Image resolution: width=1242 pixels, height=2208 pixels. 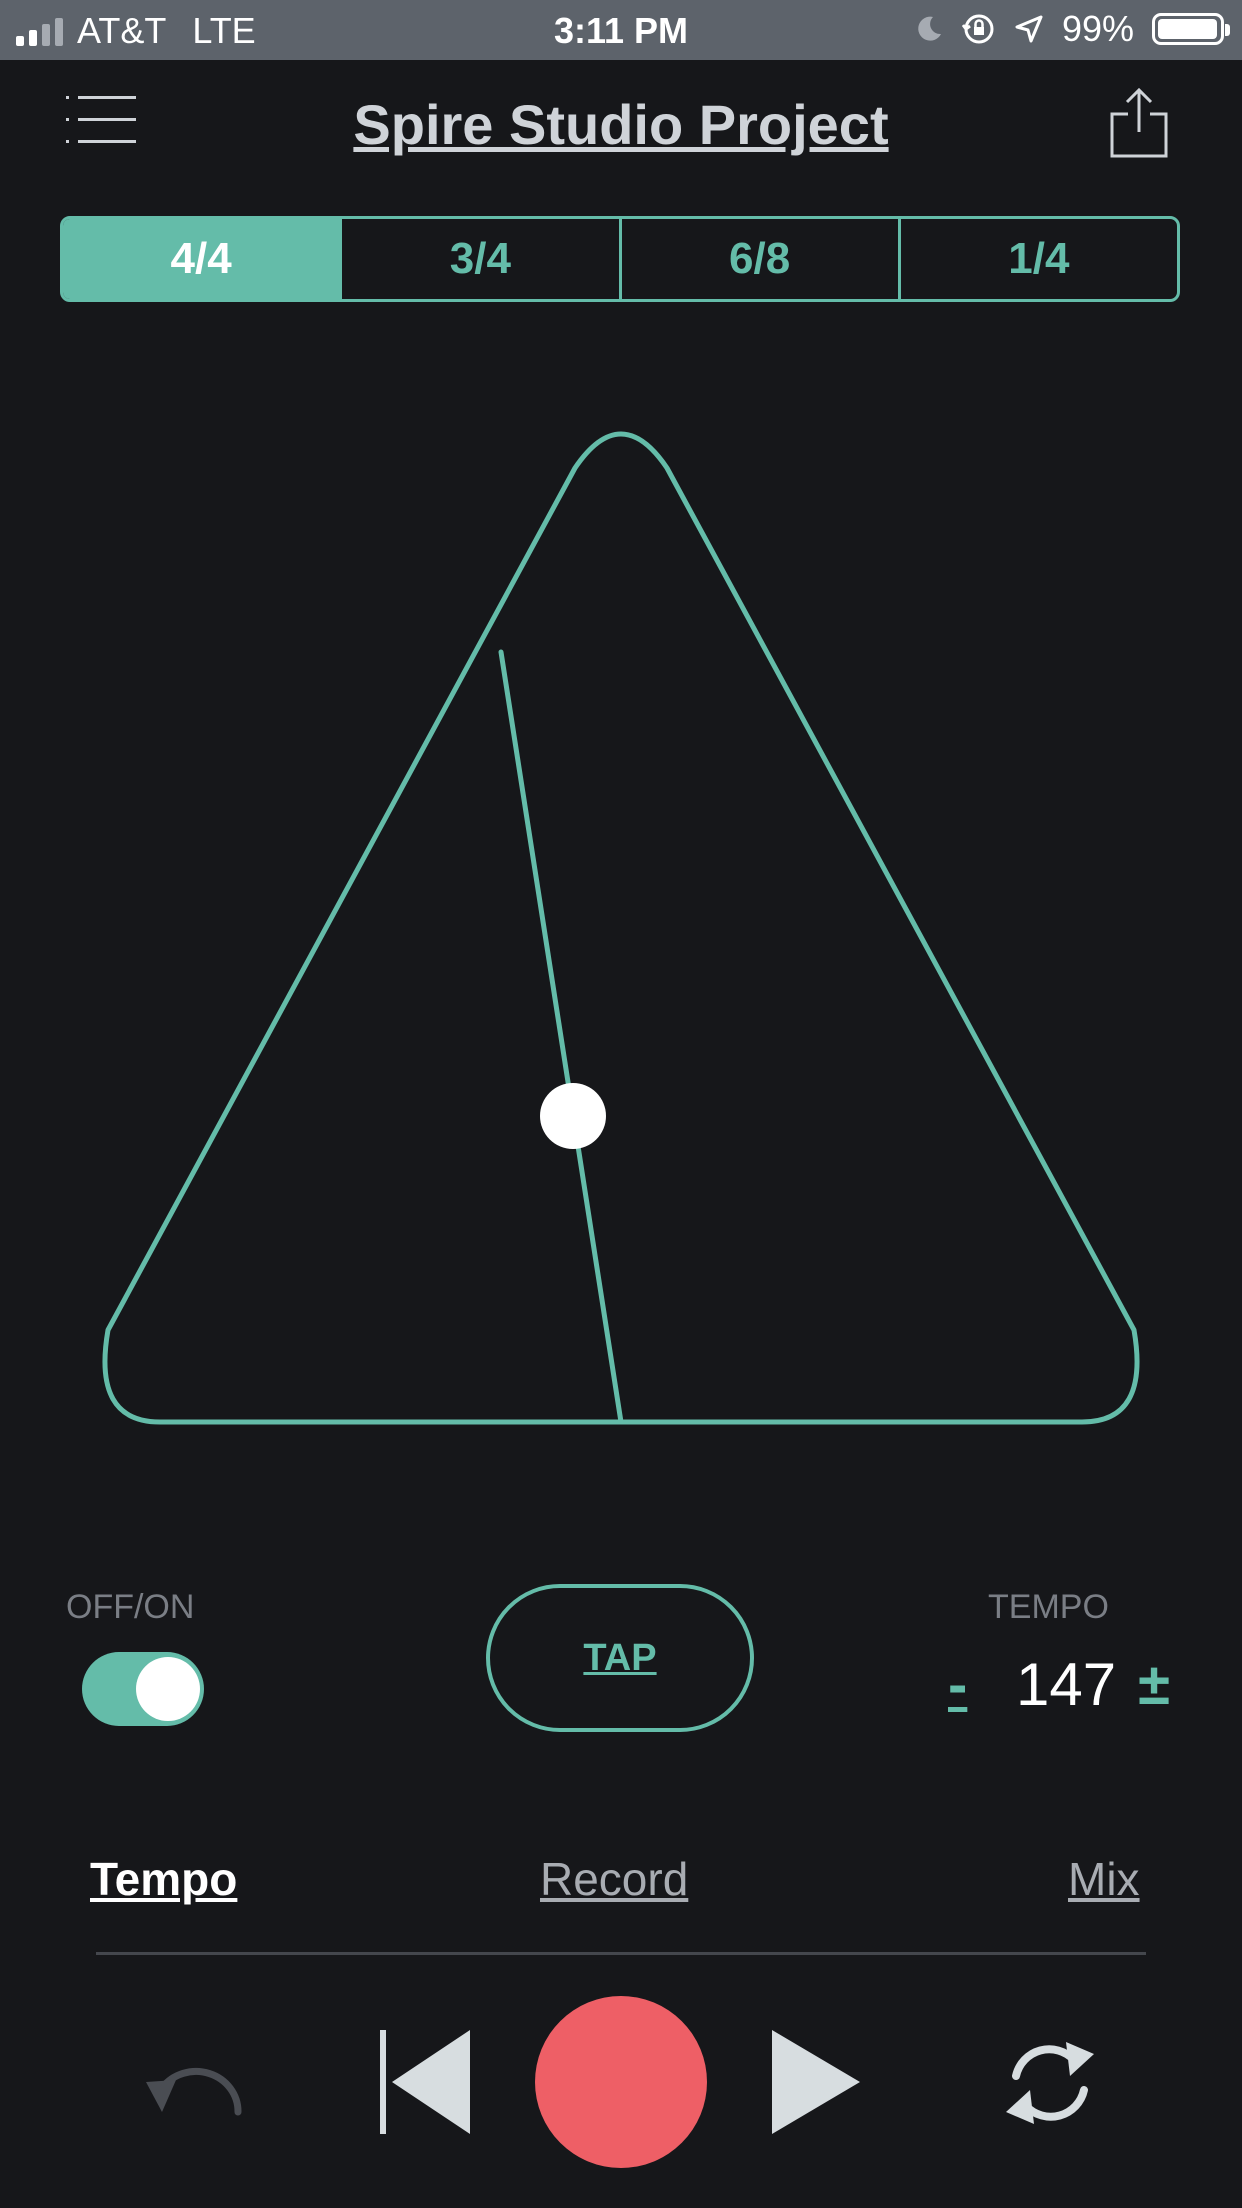 What do you see at coordinates (1097, 28) in the screenshot?
I see `battery-percent: 99%` at bounding box center [1097, 28].